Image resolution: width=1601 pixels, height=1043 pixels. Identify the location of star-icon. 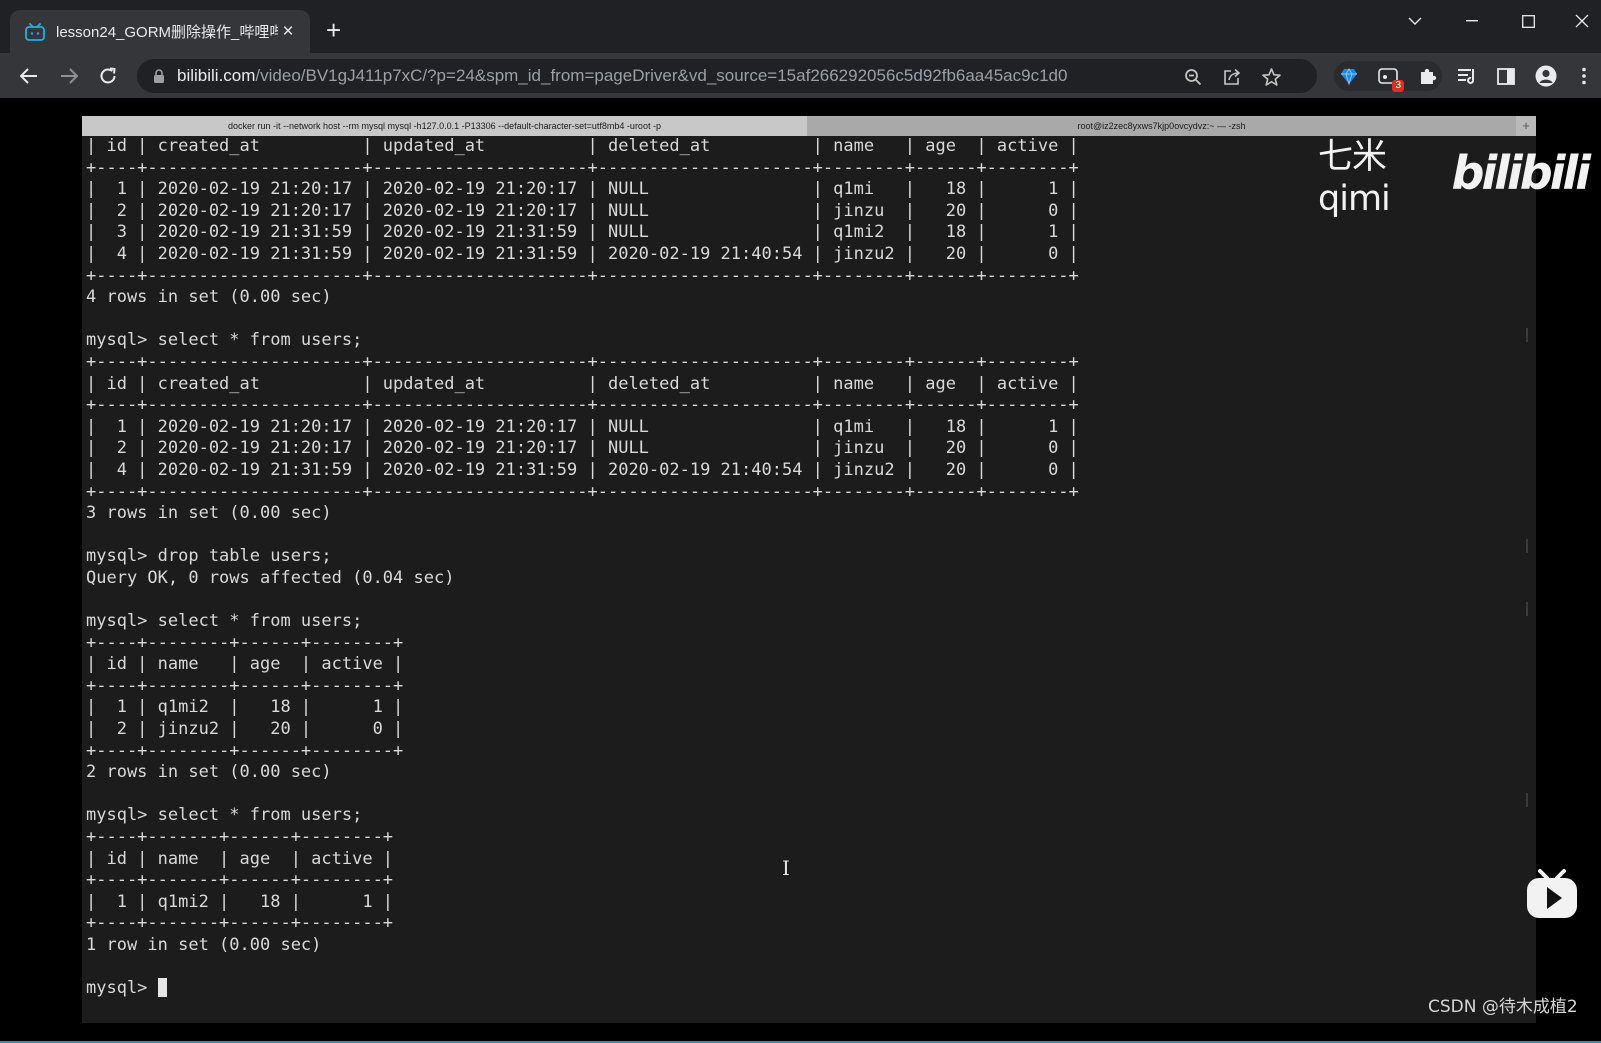
(1271, 77).